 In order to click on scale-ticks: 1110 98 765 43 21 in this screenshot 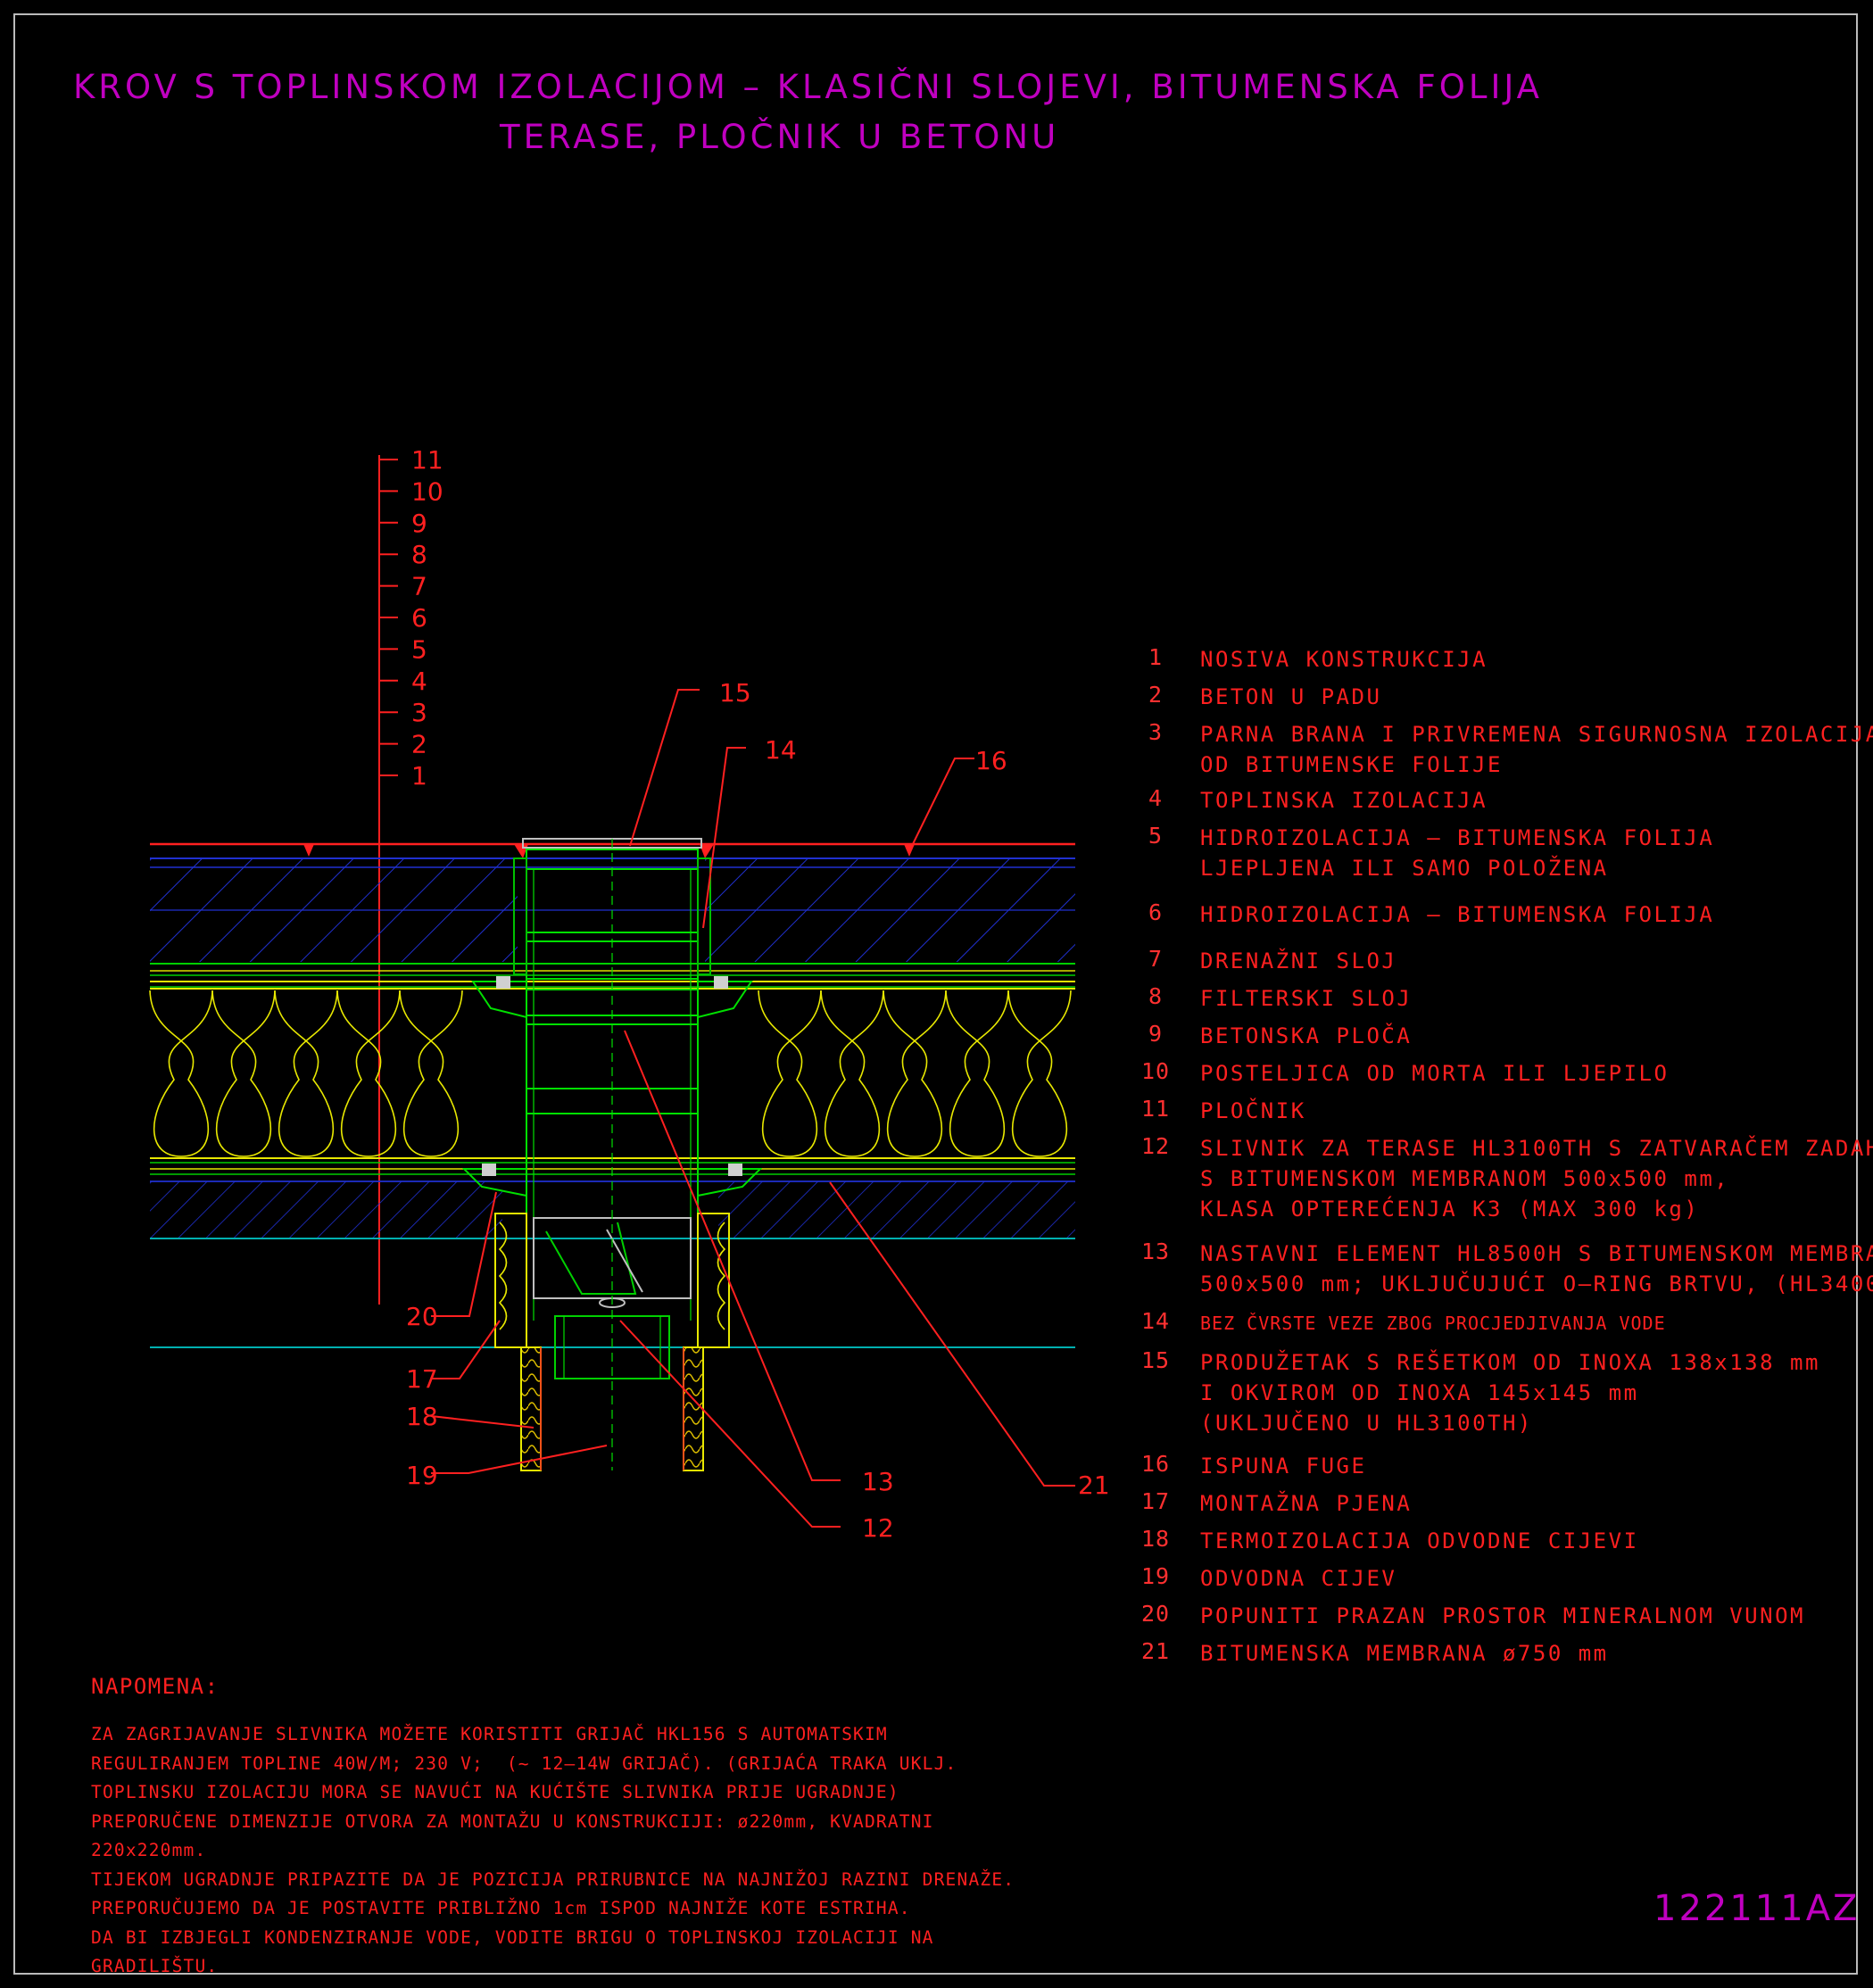, I will do `click(411, 618)`.